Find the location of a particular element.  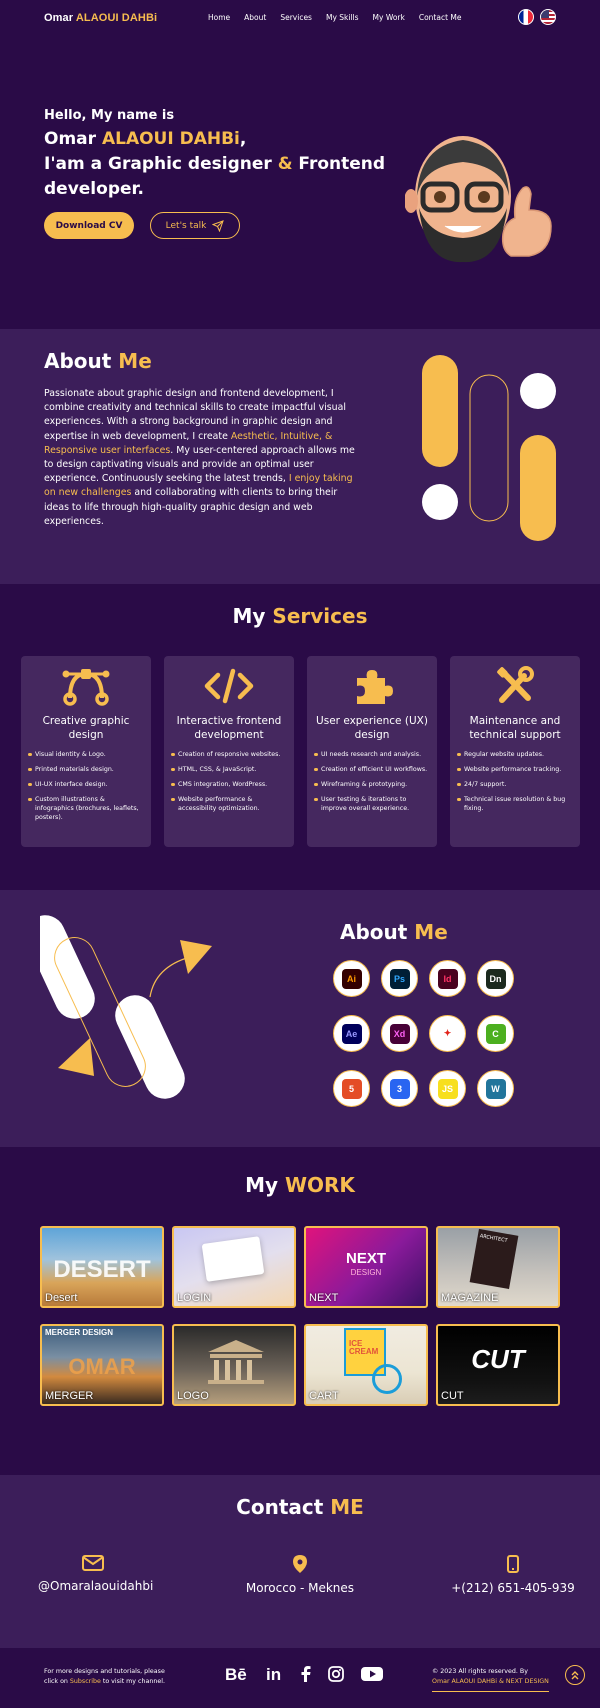

work-tile-login: LOGIN is located at coordinates (234, 1267).